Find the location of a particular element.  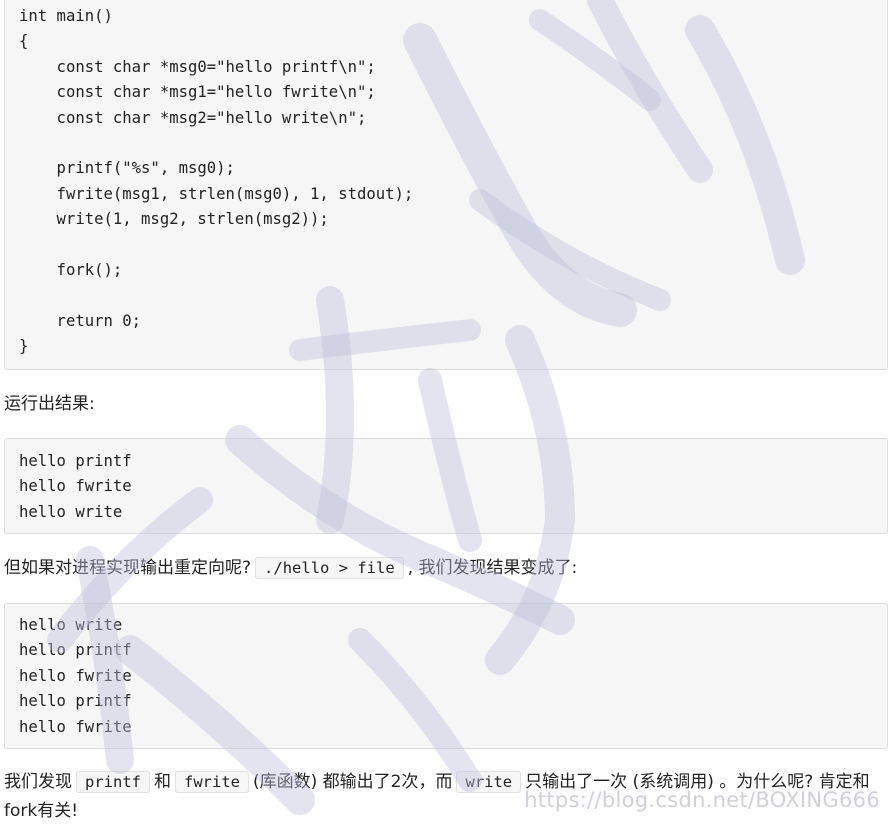

code-line: const char *msg1="hello fwrite\n"; is located at coordinates (197, 92).